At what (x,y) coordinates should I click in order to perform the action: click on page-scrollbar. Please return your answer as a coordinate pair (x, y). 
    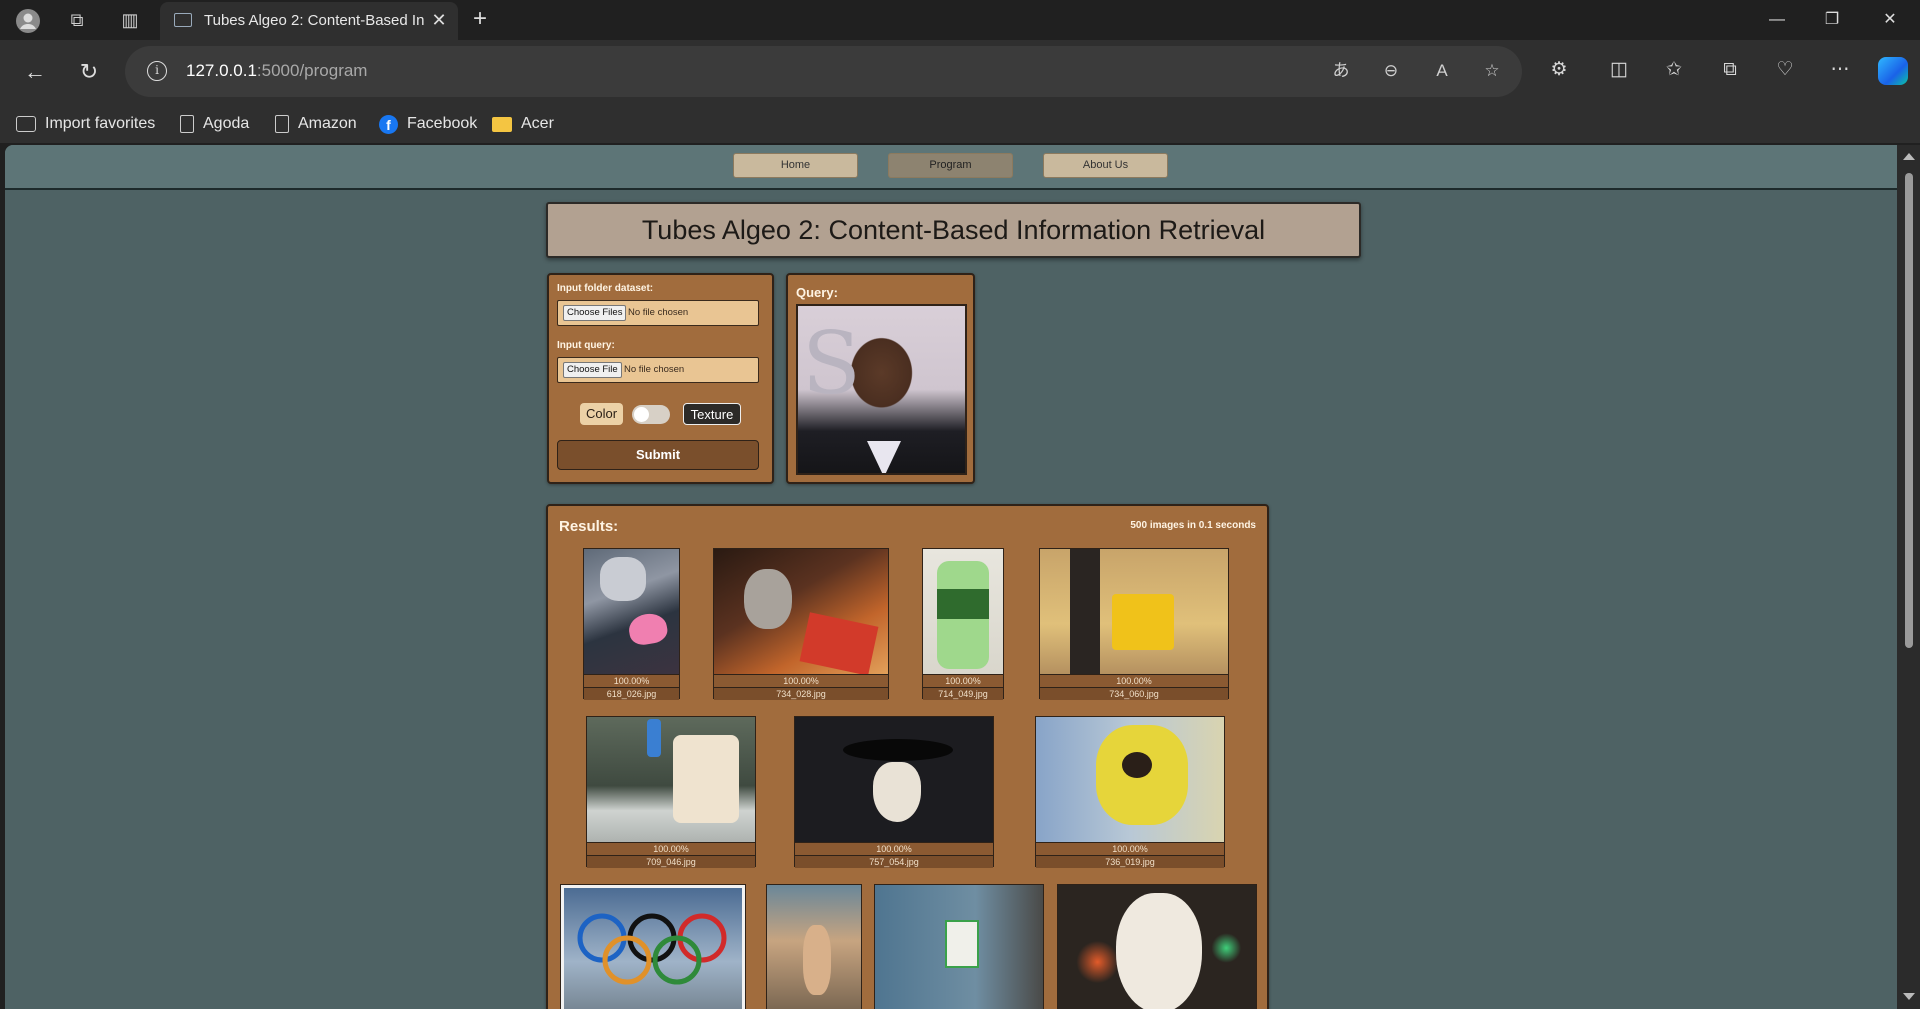
    Looking at the image, I should click on (1908, 577).